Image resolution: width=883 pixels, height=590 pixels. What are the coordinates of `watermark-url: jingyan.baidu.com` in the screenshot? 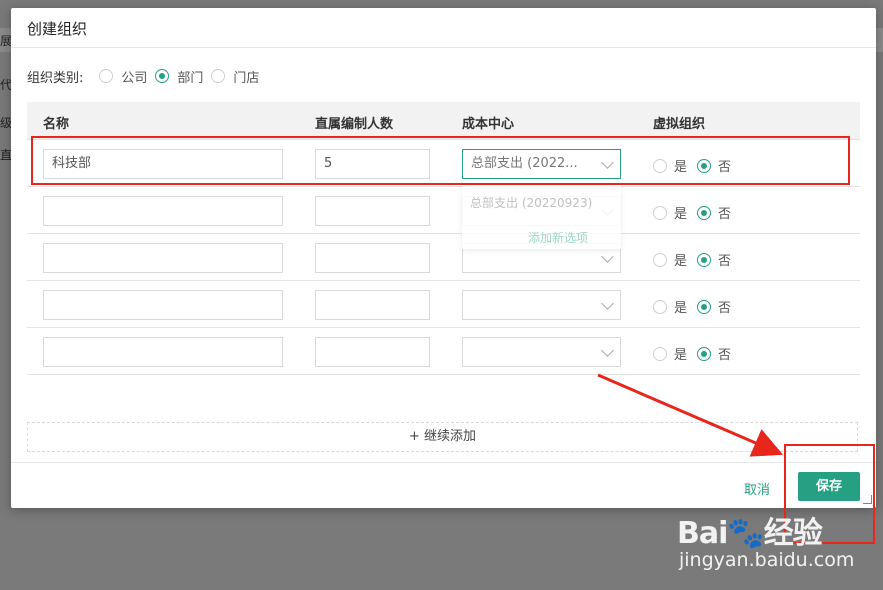 It's located at (767, 560).